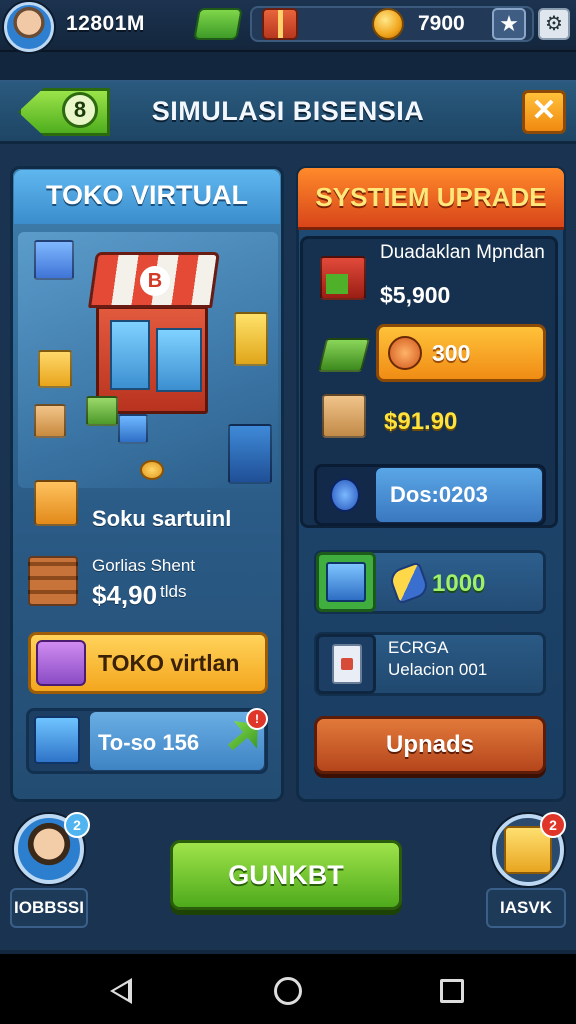 The image size is (576, 1024). I want to click on nav-recents-icon, so click(452, 991).